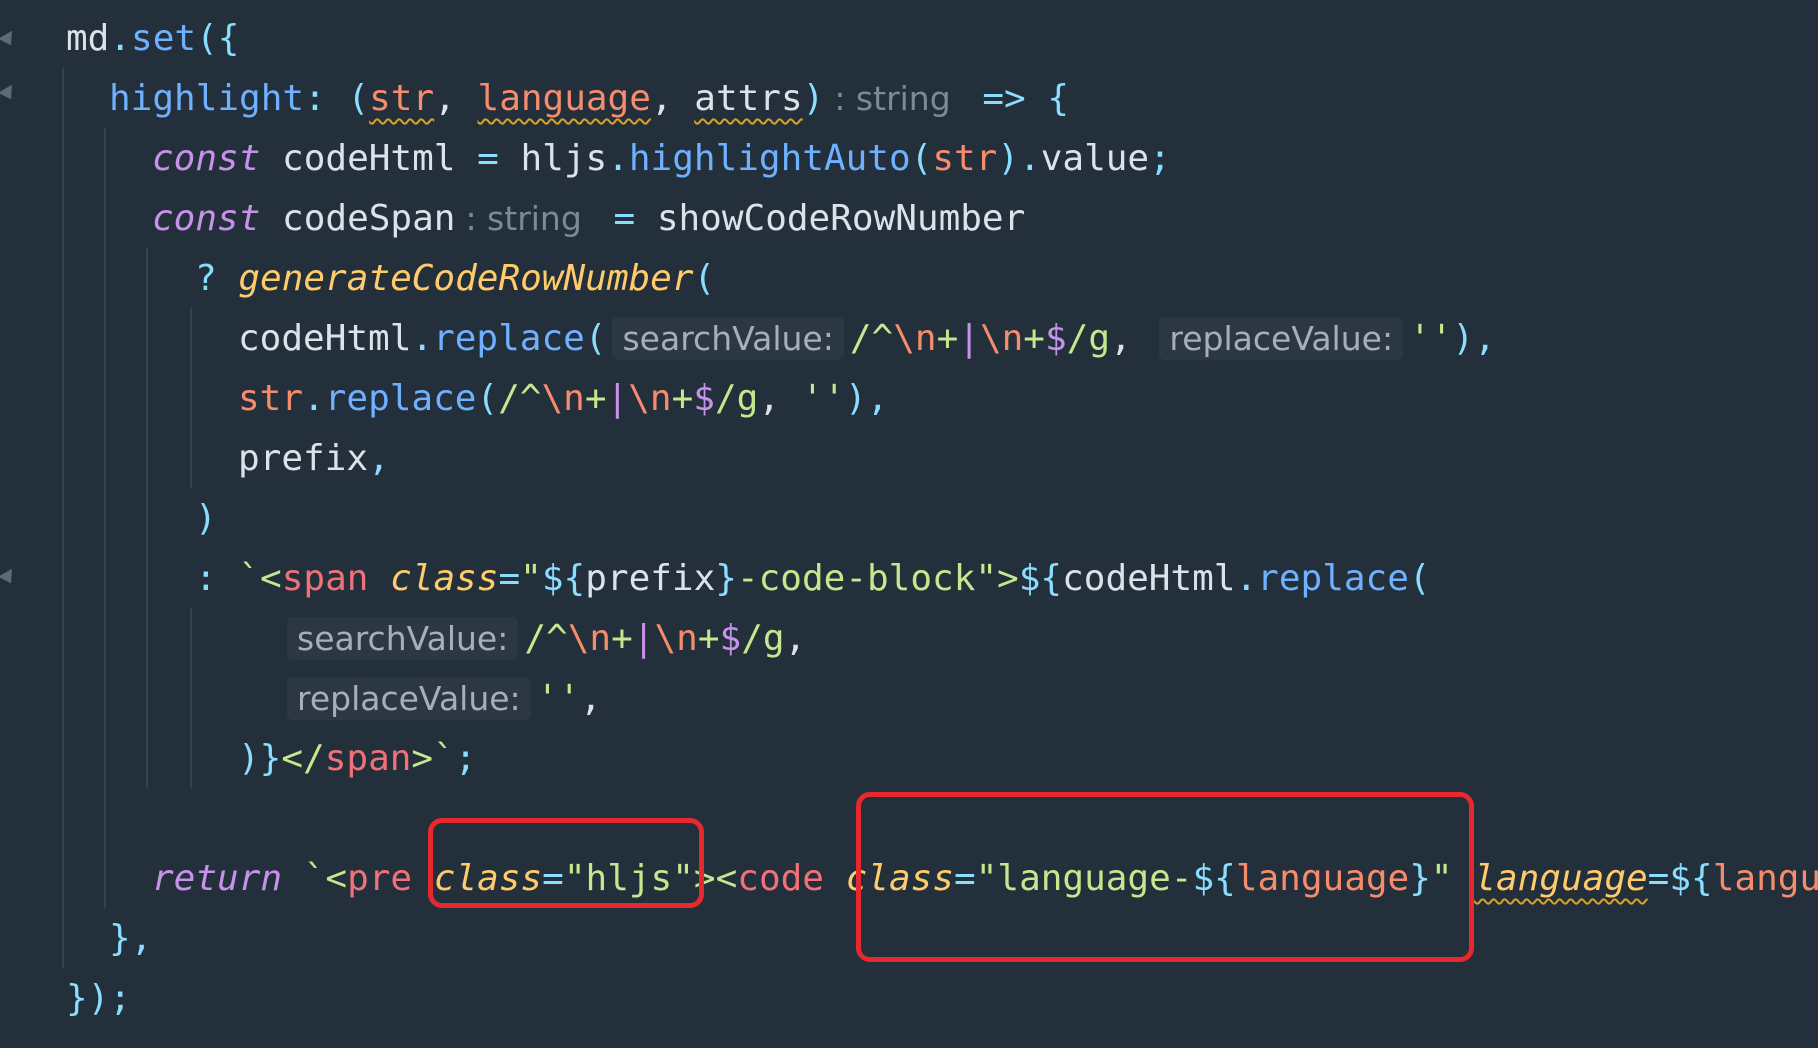 This screenshot has width=1818, height=1048. Describe the element at coordinates (841, 218) in the screenshot. I see `code-token: showCodeRowNumber` at that location.